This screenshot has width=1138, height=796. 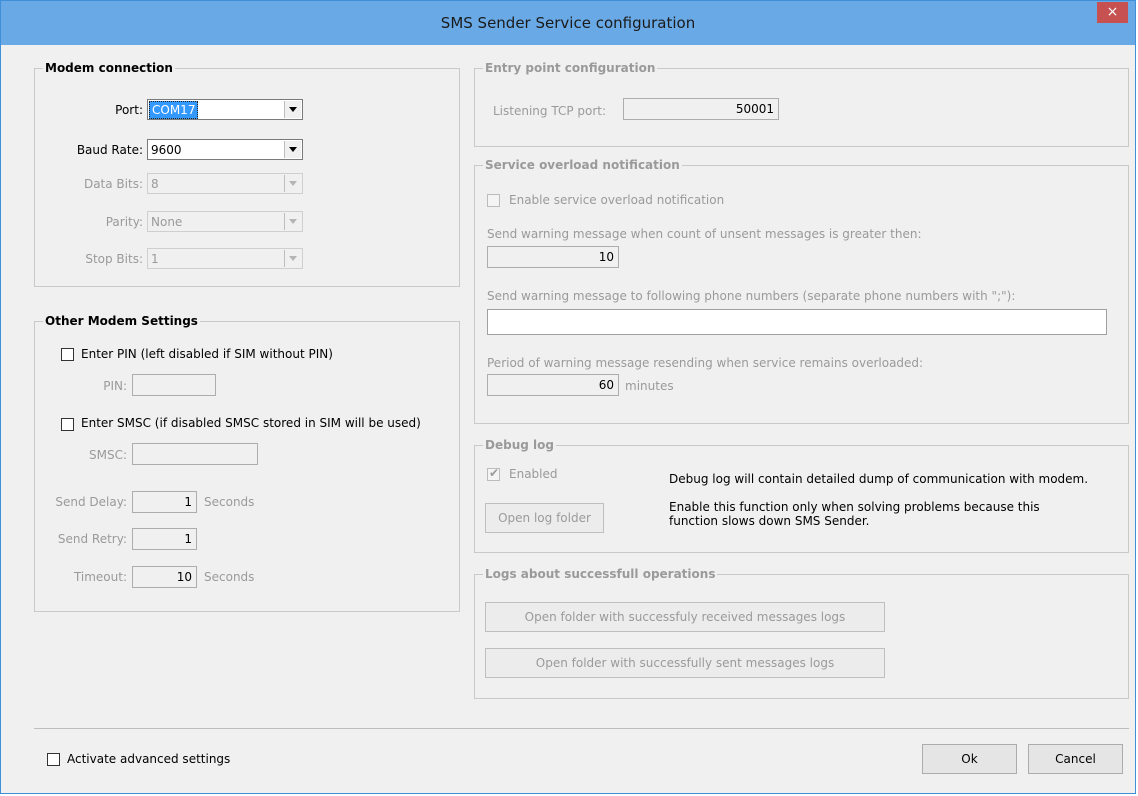 I want to click on baud-rate-value: 9600, so click(x=166, y=150).